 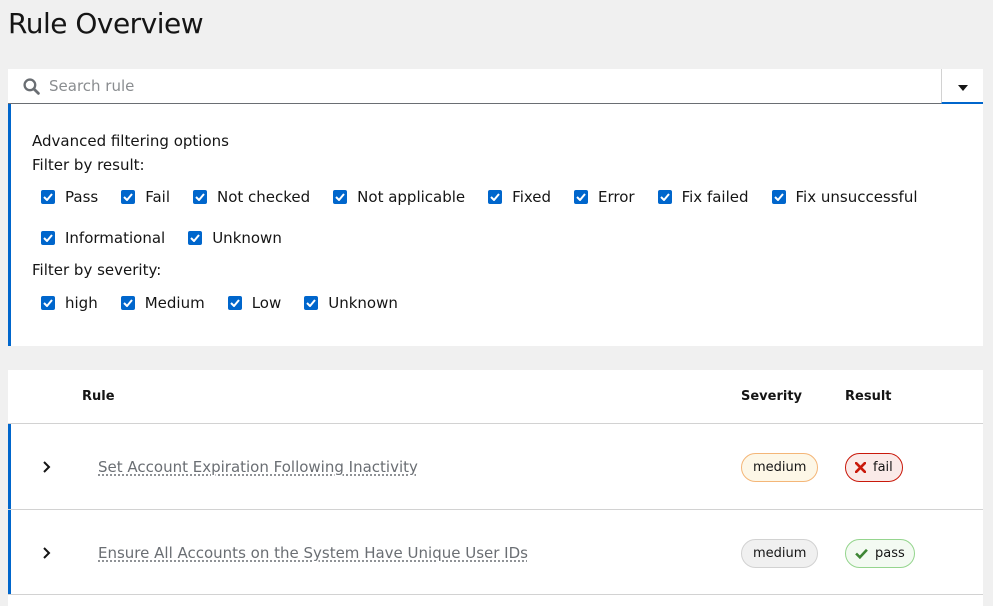 I want to click on column-header-severity: Severity, so click(x=771, y=396).